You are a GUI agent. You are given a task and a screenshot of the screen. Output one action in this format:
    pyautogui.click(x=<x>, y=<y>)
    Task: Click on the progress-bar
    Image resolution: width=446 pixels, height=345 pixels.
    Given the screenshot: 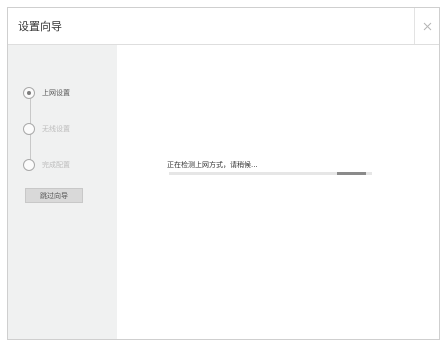 What is the action you would take?
    pyautogui.click(x=270, y=173)
    